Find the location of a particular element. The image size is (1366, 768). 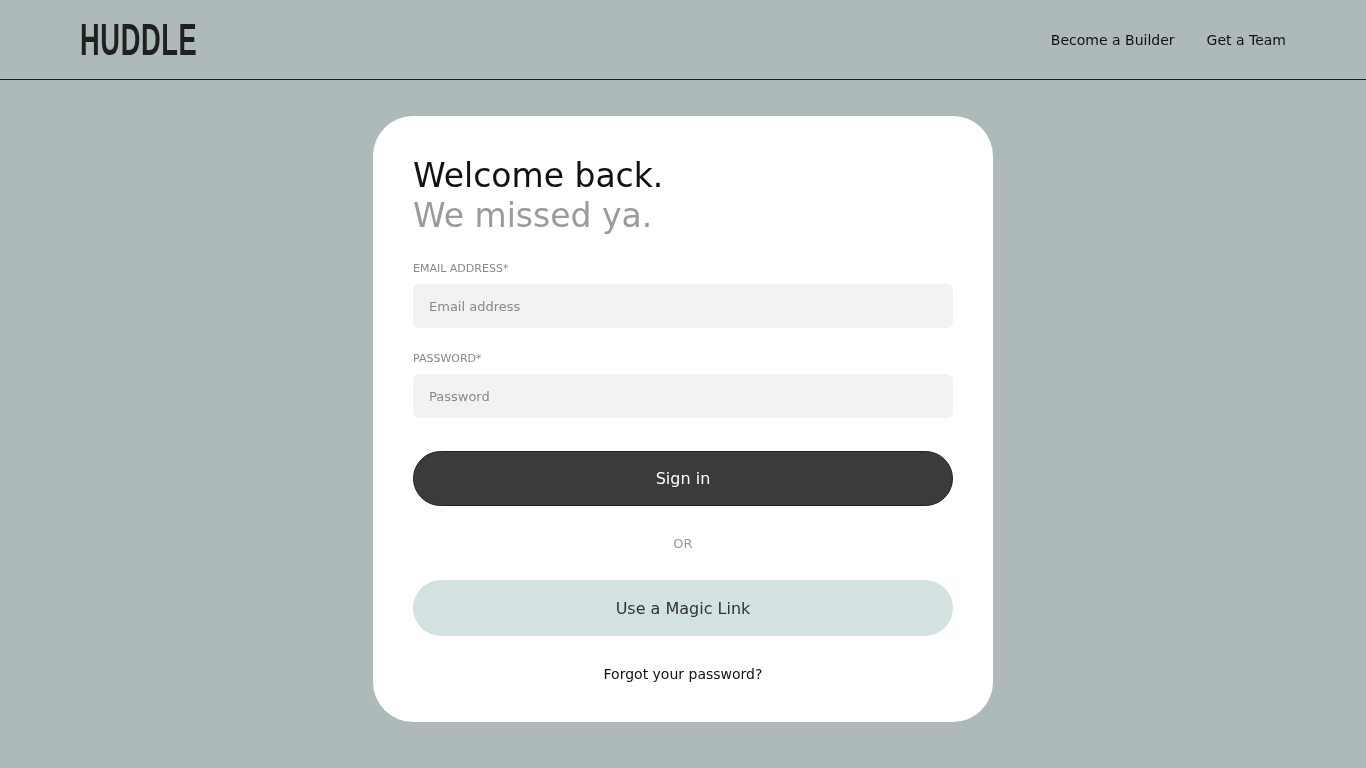

forgot-password-link: Forgot your password? is located at coordinates (683, 674).